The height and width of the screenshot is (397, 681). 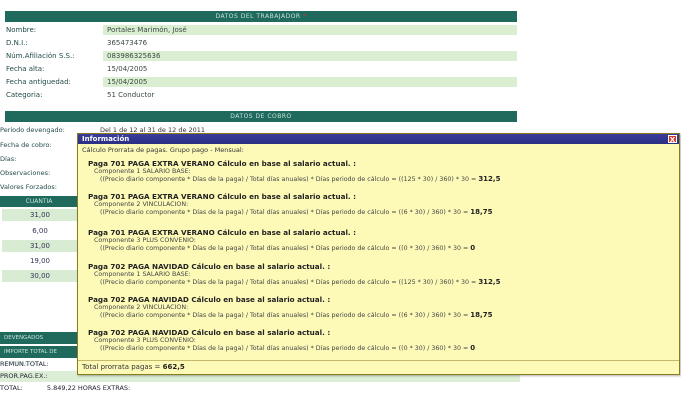 I want to click on dialog-title: Información, so click(x=106, y=139).